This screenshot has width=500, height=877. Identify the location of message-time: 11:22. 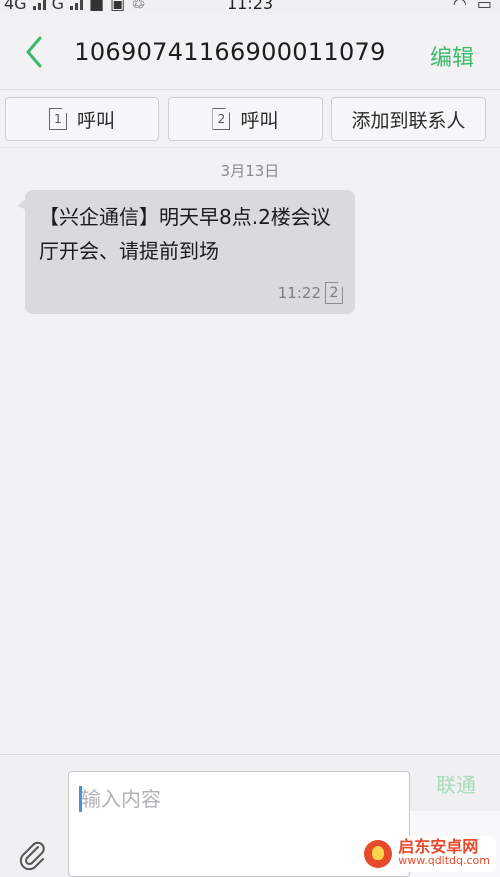
(299, 293).